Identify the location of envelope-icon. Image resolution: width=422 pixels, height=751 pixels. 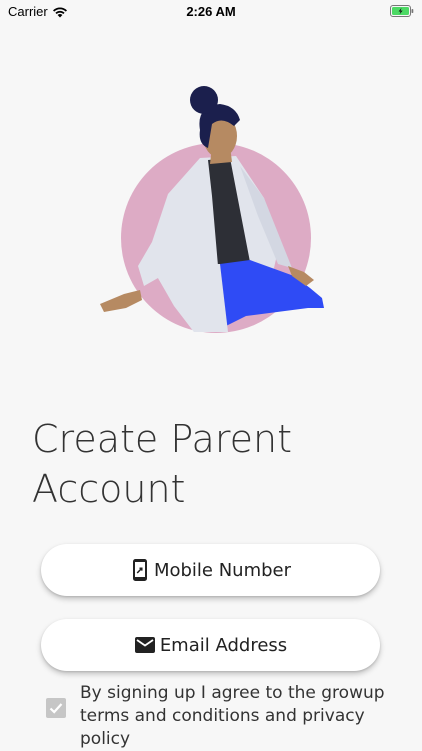
(145, 645).